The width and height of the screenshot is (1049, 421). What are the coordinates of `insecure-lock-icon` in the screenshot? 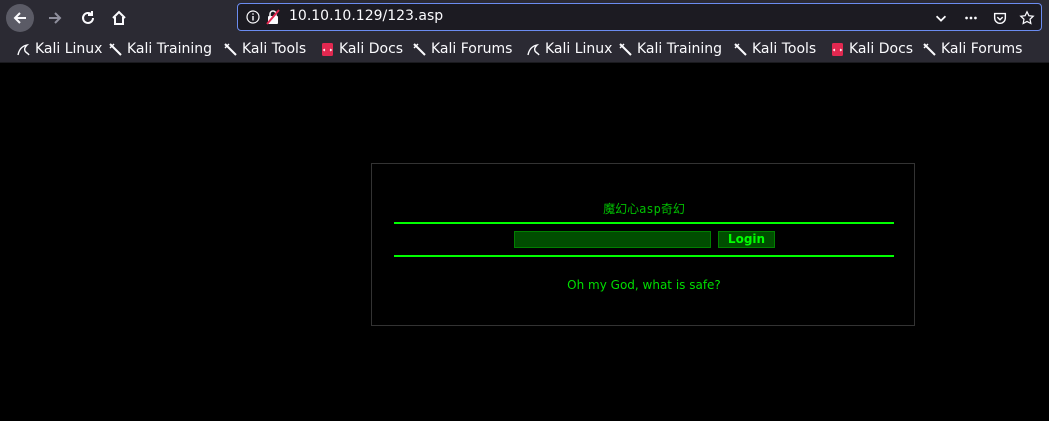 It's located at (273, 17).